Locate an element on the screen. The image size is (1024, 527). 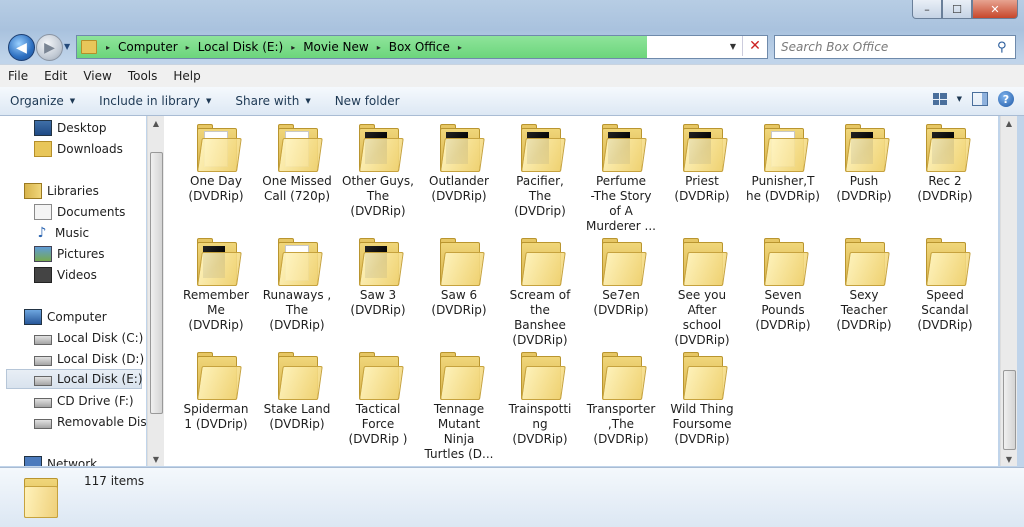
folder-item: Spiderman 1 (DVDrip) is located at coordinates (216, 392).